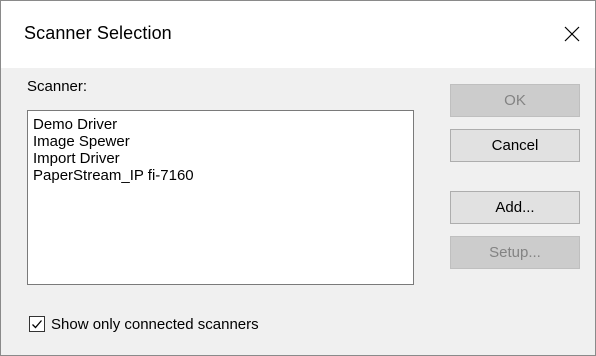 This screenshot has width=596, height=356. I want to click on list-item: Demo Driver, so click(223, 124).